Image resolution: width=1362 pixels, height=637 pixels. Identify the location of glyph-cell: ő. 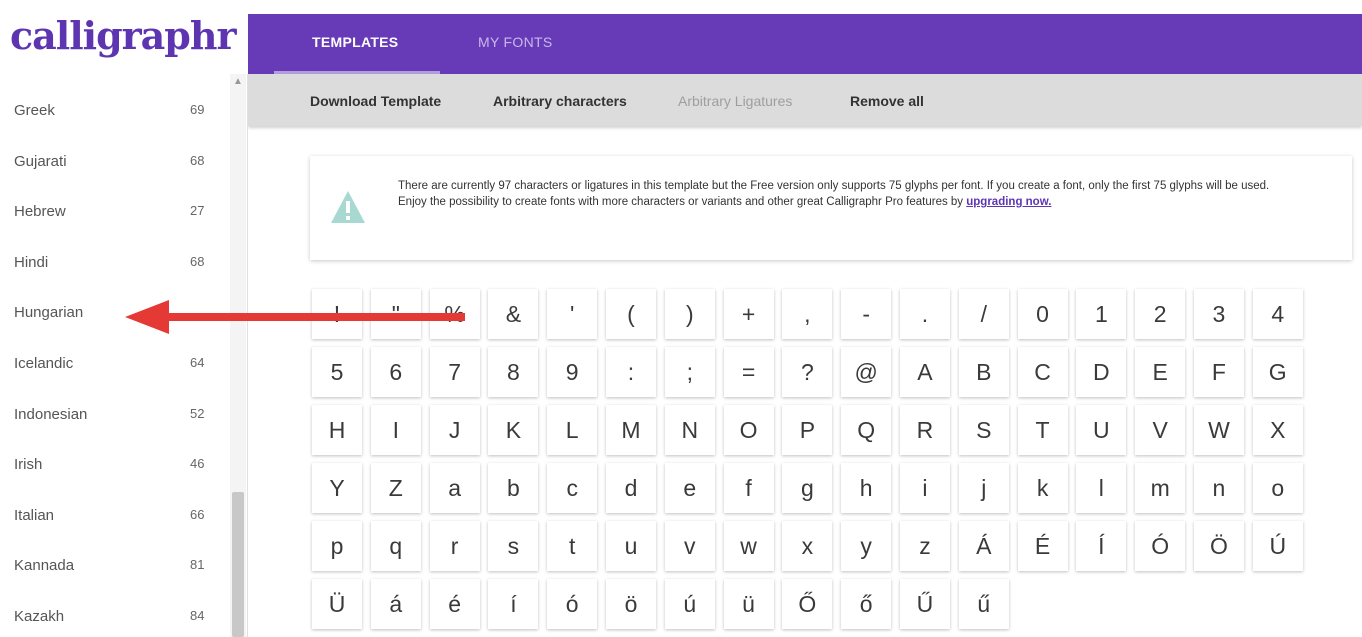
(866, 604).